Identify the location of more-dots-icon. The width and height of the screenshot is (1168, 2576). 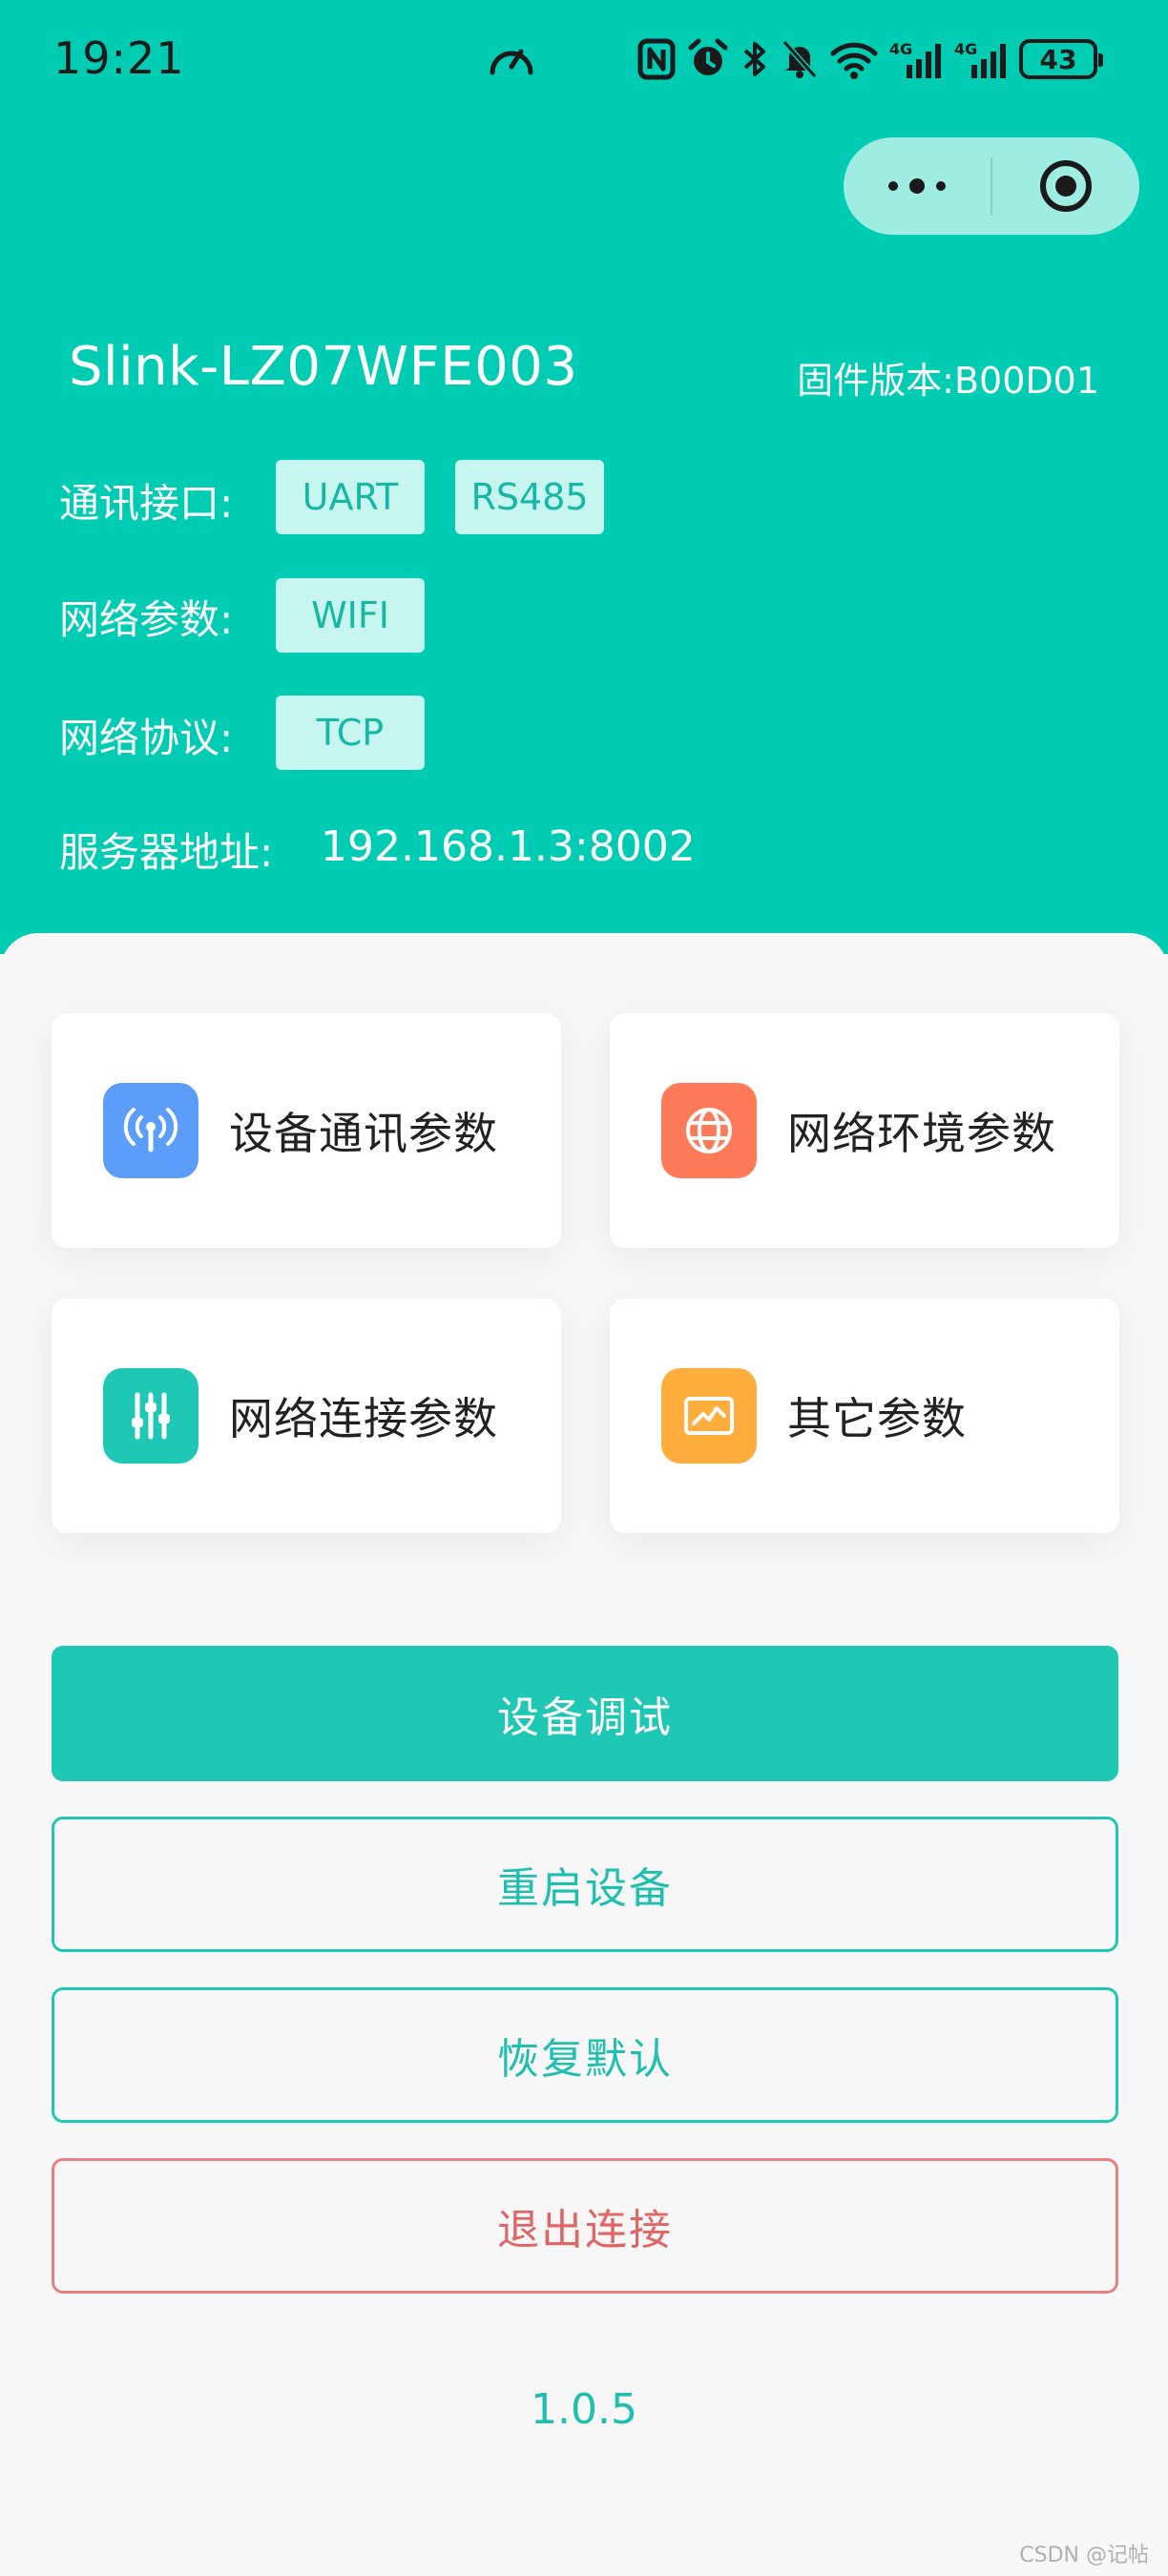
(917, 186).